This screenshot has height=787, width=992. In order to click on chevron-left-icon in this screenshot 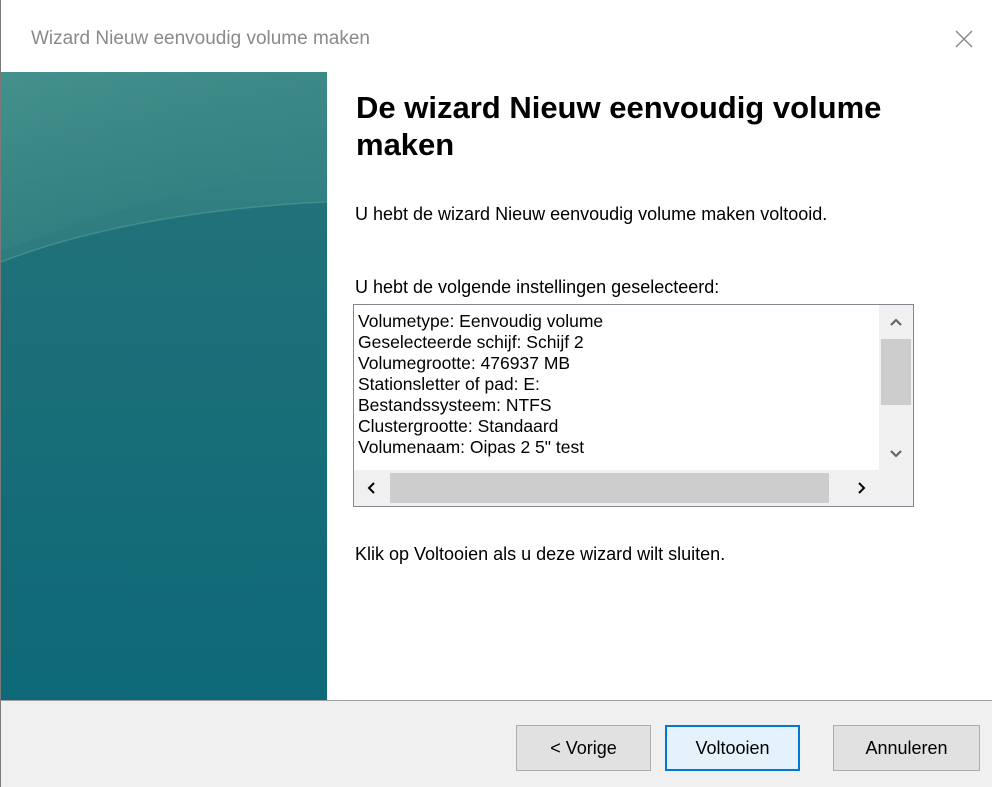, I will do `click(371, 488)`.